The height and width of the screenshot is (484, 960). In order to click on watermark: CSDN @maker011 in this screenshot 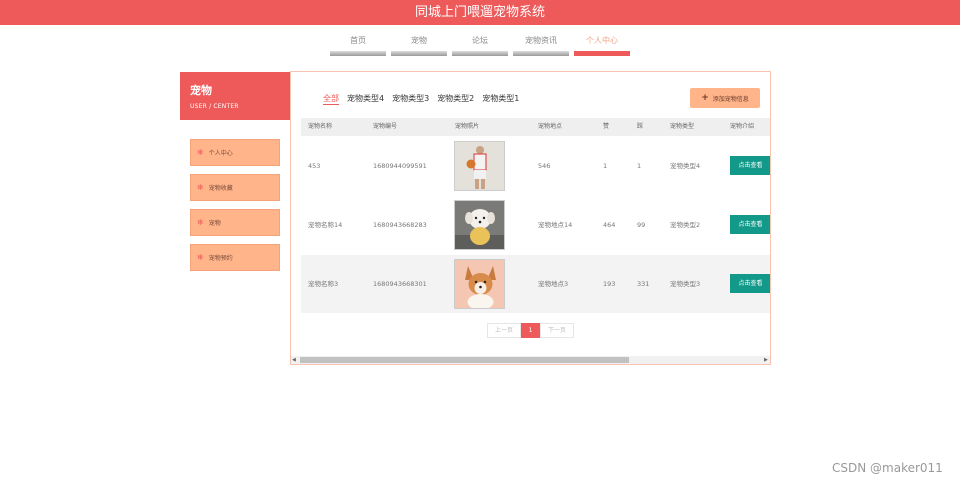, I will do `click(887, 468)`.